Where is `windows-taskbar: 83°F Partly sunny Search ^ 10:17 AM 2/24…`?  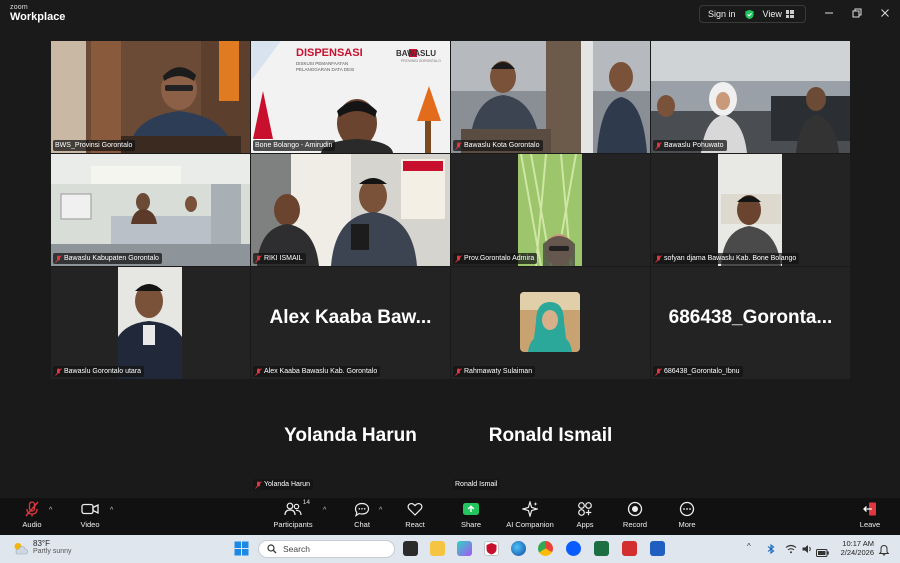 windows-taskbar: 83°F Partly sunny Search ^ 10:17 AM 2/24… is located at coordinates (450, 549).